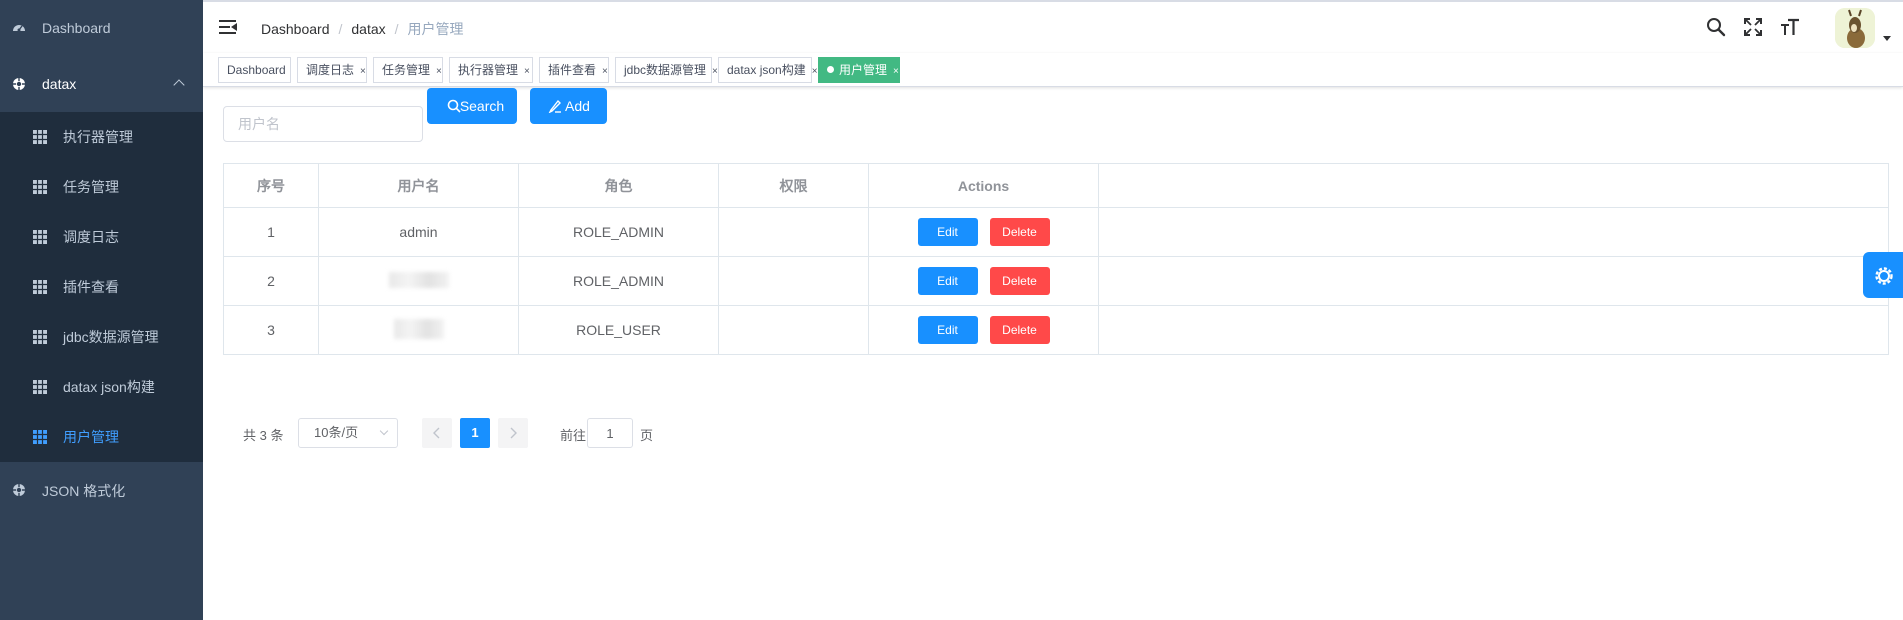 Image resolution: width=1903 pixels, height=620 pixels. What do you see at coordinates (1803, 28) in the screenshot?
I see `right-menu` at bounding box center [1803, 28].